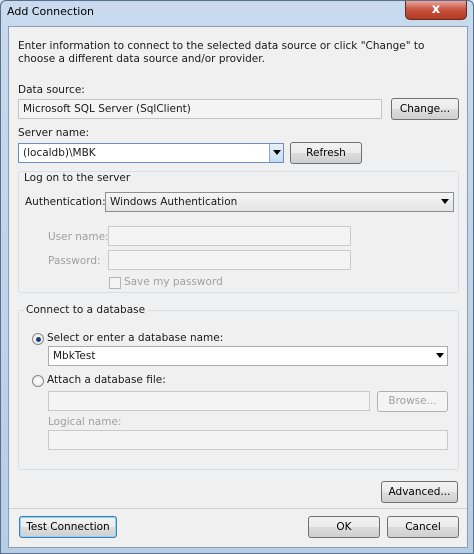 The width and height of the screenshot is (474, 554). Describe the element at coordinates (65, 202) in the screenshot. I see `authentication-label: Authentication:` at that location.